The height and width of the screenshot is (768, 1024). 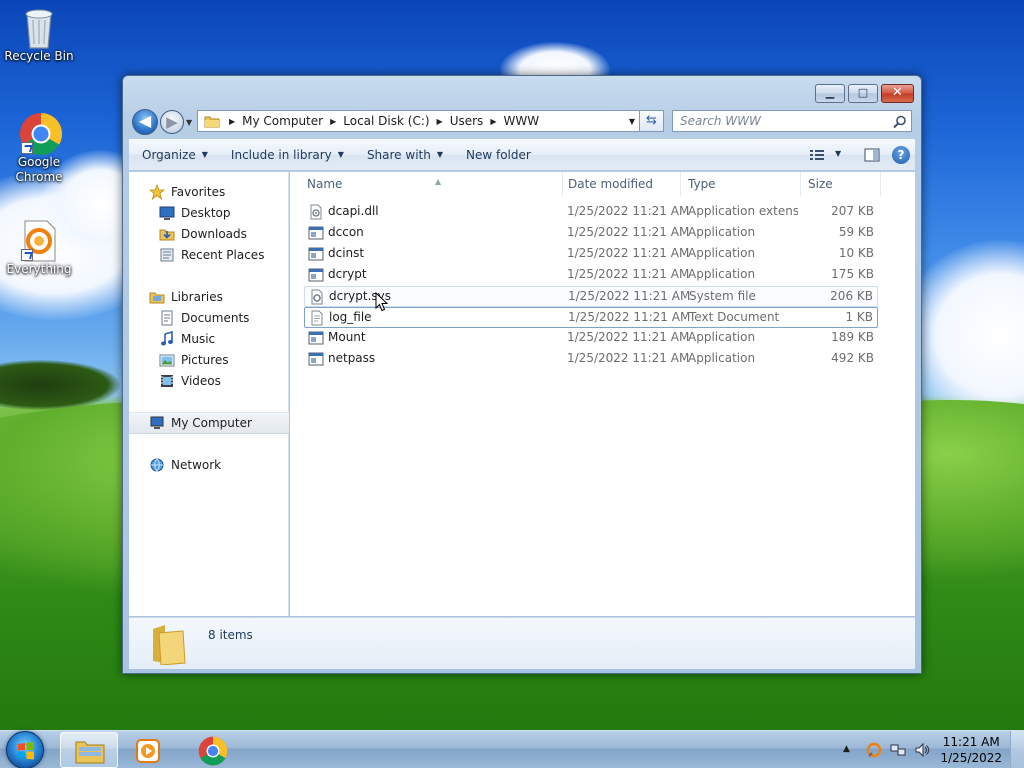 What do you see at coordinates (209, 423) in the screenshot?
I see `nav-my-computer: My Computer` at bounding box center [209, 423].